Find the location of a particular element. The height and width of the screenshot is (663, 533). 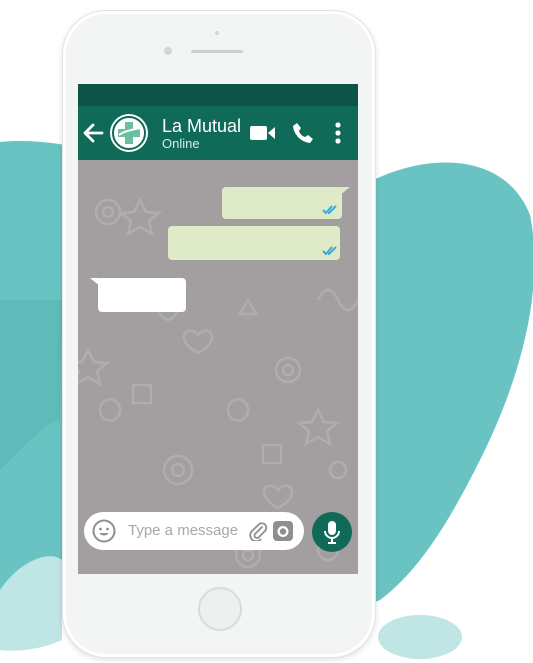

more-vertical-icon is located at coordinates (338, 133).